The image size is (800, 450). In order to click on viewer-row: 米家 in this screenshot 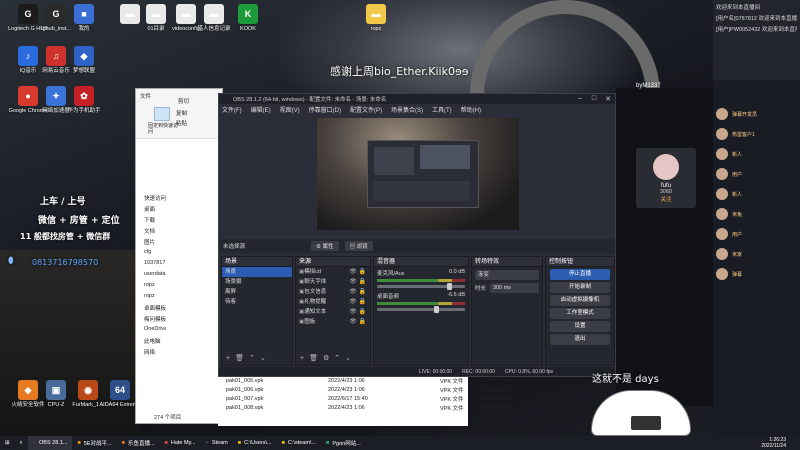, I will do `click(729, 254)`.